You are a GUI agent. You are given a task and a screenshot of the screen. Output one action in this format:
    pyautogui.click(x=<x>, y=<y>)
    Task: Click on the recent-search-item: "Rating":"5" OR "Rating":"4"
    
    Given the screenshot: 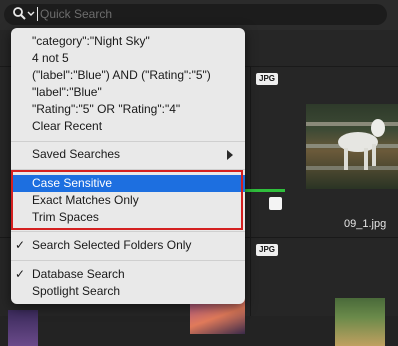 What is the action you would take?
    pyautogui.click(x=128, y=109)
    